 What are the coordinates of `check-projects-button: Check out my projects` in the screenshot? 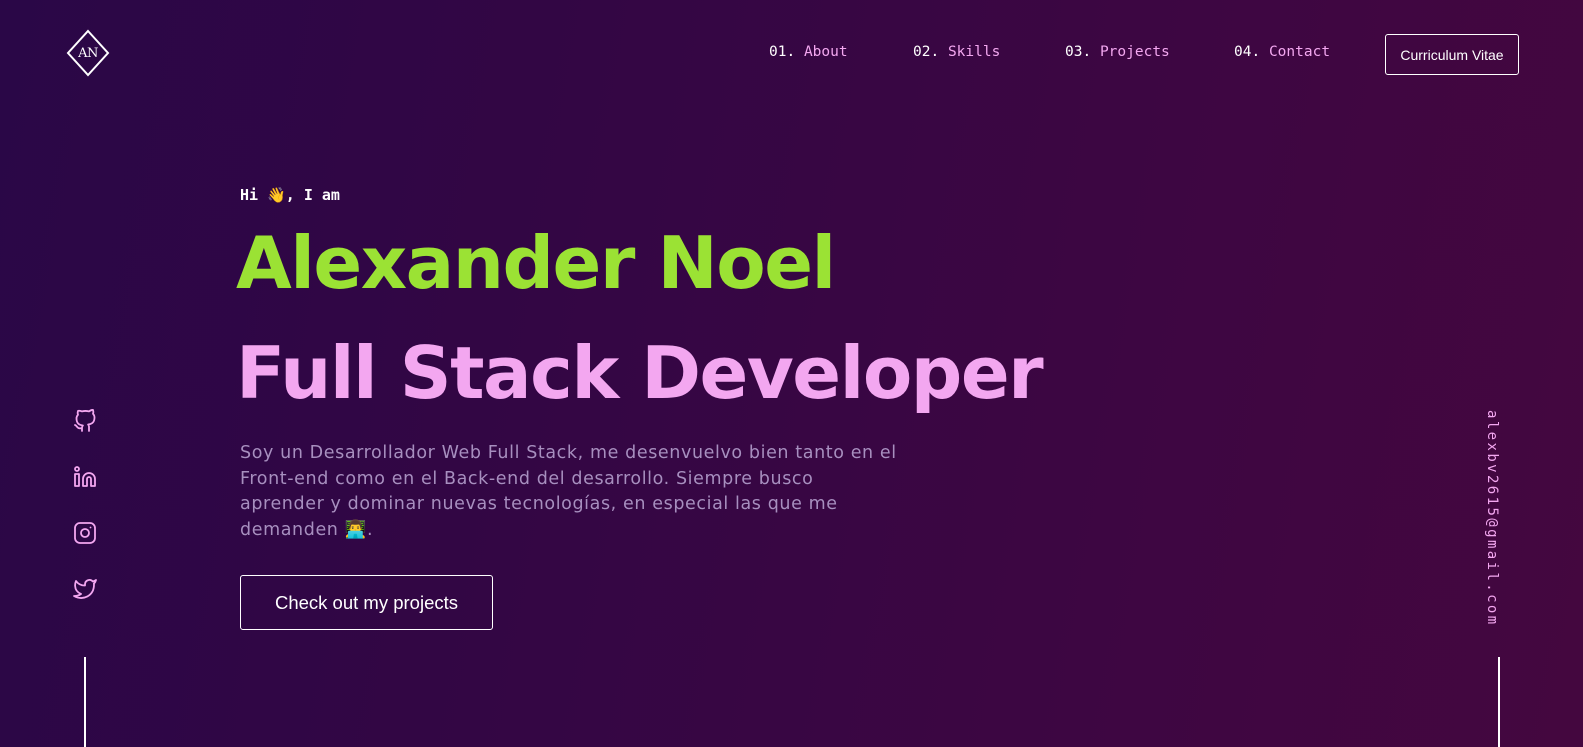 It's located at (366, 602).